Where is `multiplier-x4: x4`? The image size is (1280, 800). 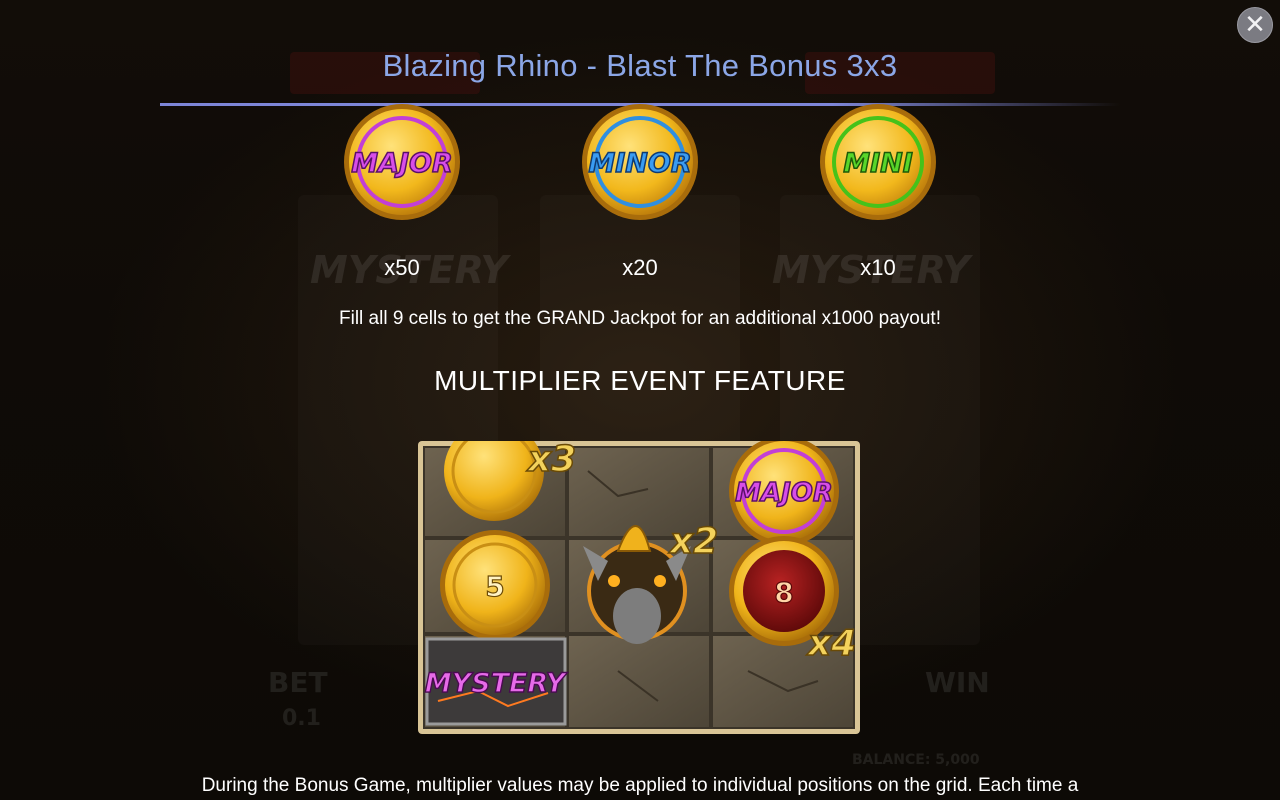 multiplier-x4: x4 is located at coordinates (831, 643).